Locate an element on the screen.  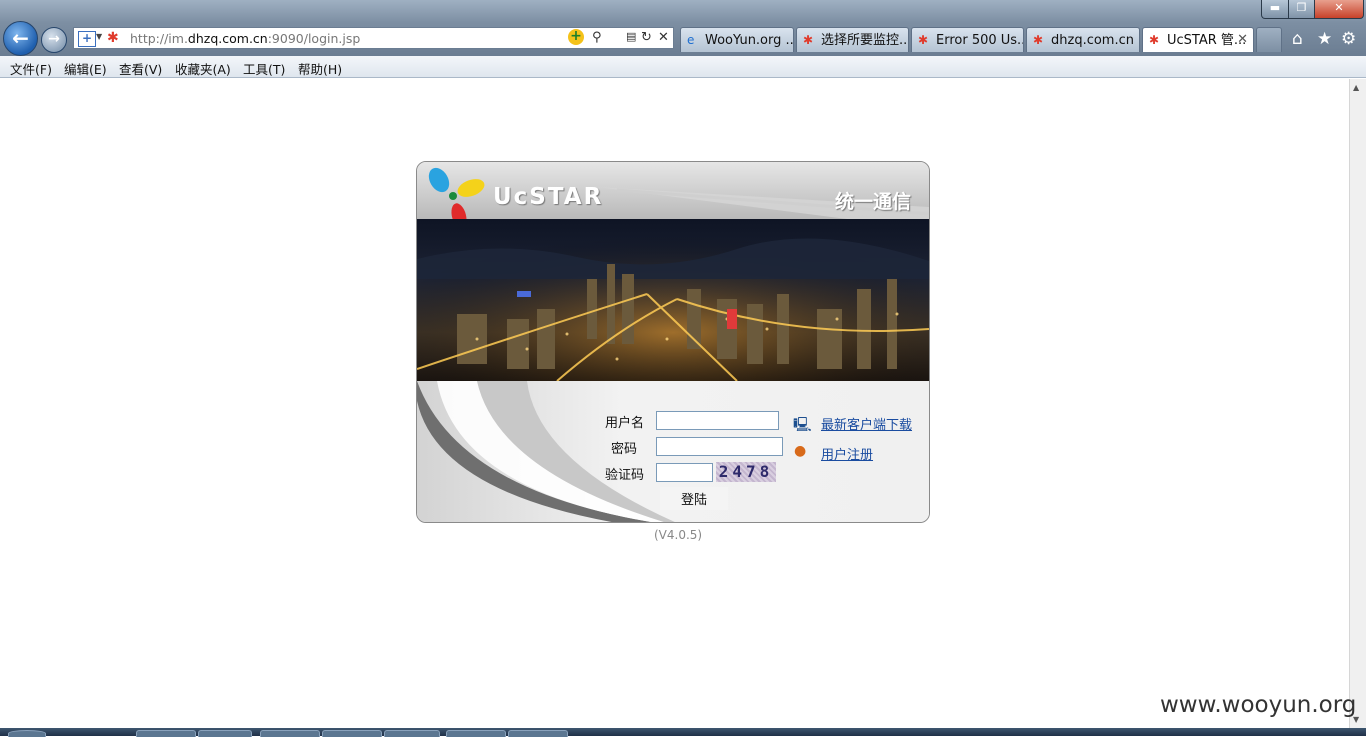
decorative-swoosh is located at coordinates (546, 451).